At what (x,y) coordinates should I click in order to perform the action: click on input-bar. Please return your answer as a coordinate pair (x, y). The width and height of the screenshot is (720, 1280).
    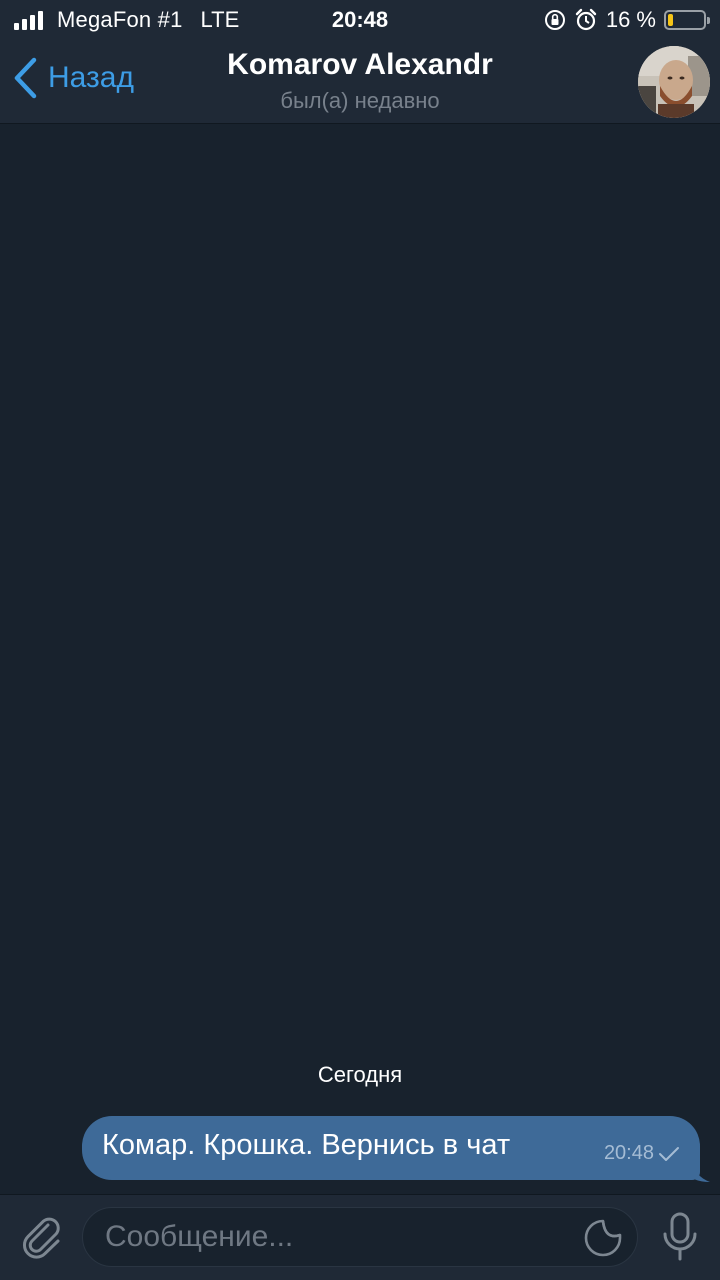
    Looking at the image, I should click on (360, 1237).